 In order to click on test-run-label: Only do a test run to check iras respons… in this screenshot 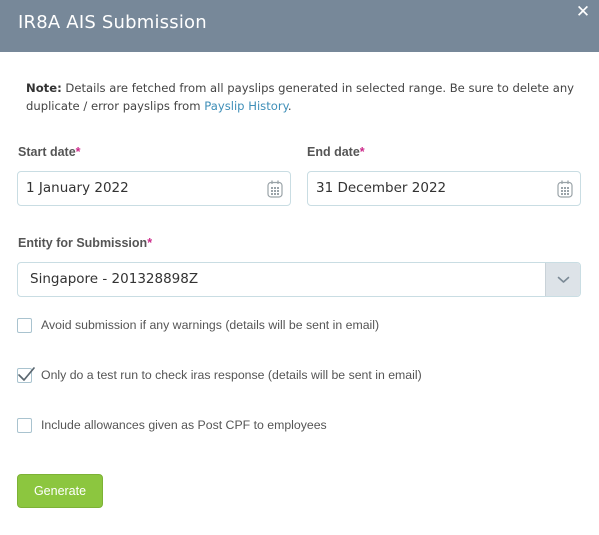, I will do `click(231, 375)`.